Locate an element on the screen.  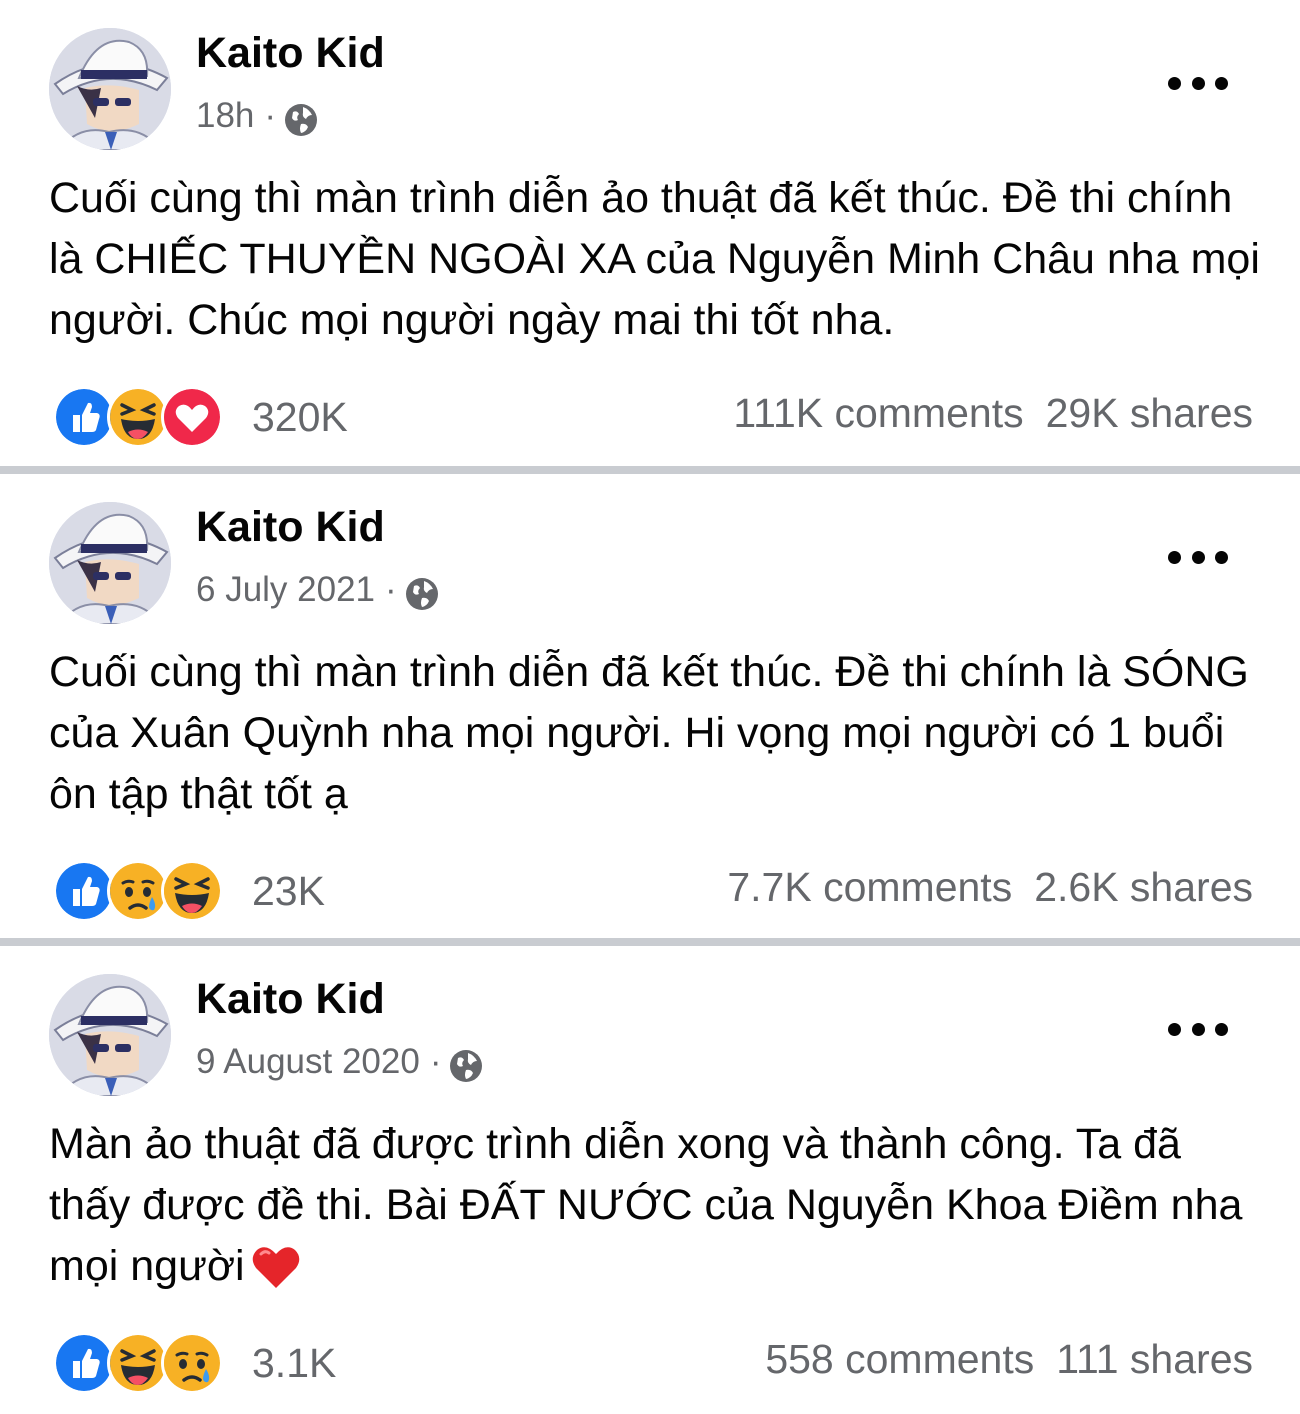
reaction-count: 3.1K is located at coordinates (294, 1363).